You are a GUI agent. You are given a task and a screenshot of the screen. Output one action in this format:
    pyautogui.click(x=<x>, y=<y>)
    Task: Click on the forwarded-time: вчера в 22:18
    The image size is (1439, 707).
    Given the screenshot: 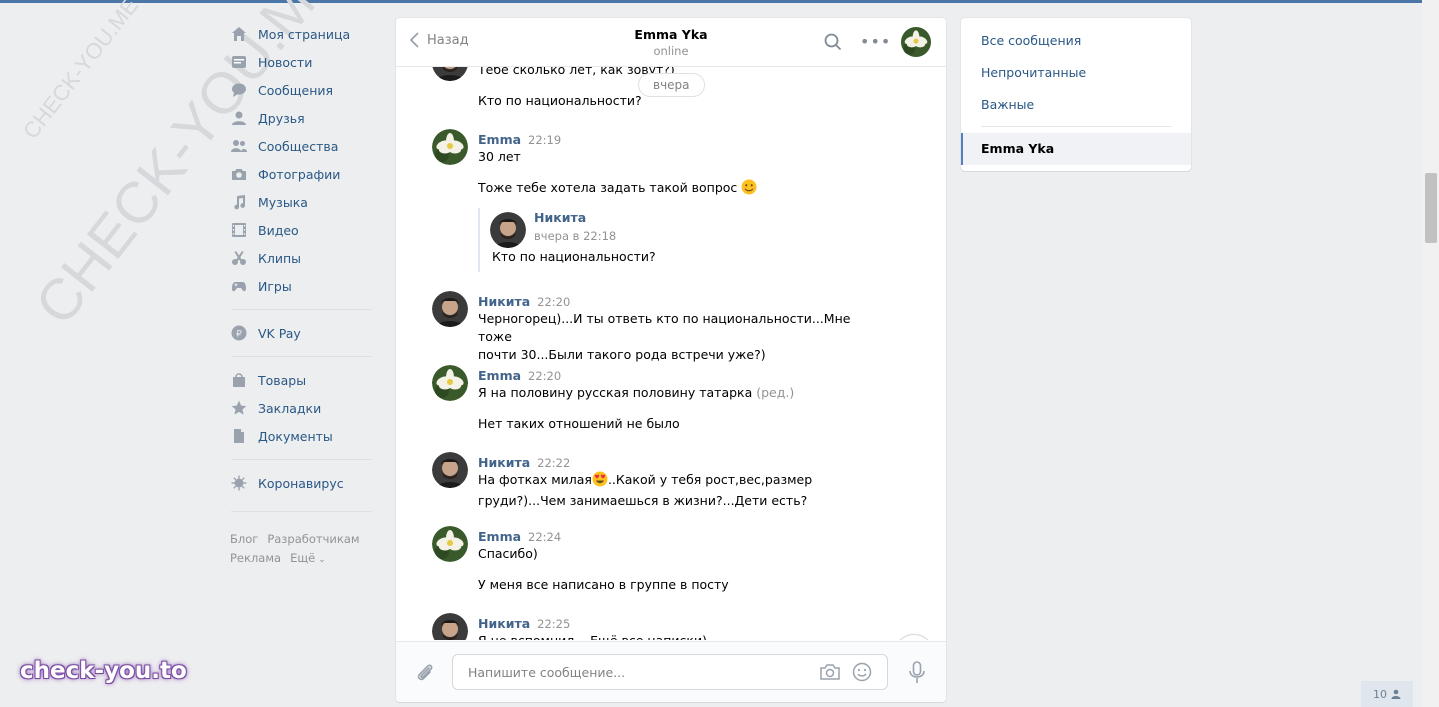 What is the action you would take?
    pyautogui.click(x=575, y=236)
    